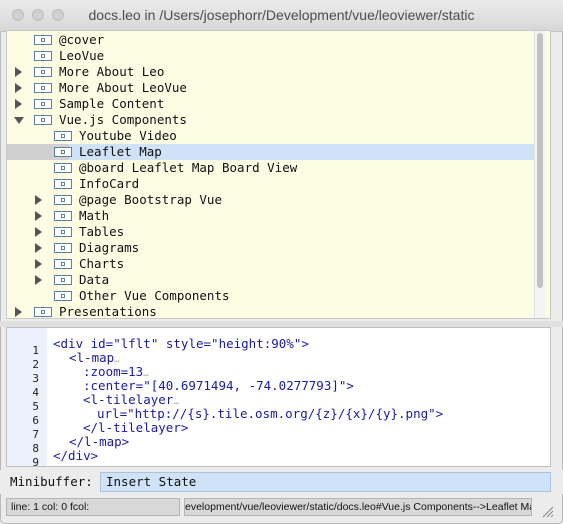 This screenshot has width=563, height=524. What do you see at coordinates (128, 399) in the screenshot?
I see `code-text: <l-tilelayer` at bounding box center [128, 399].